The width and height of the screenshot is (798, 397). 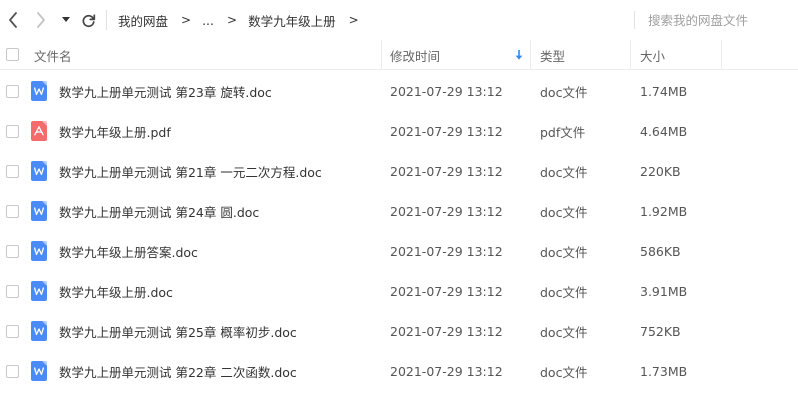 I want to click on file-name: 数学九年级上册答案.doc, so click(x=128, y=251).